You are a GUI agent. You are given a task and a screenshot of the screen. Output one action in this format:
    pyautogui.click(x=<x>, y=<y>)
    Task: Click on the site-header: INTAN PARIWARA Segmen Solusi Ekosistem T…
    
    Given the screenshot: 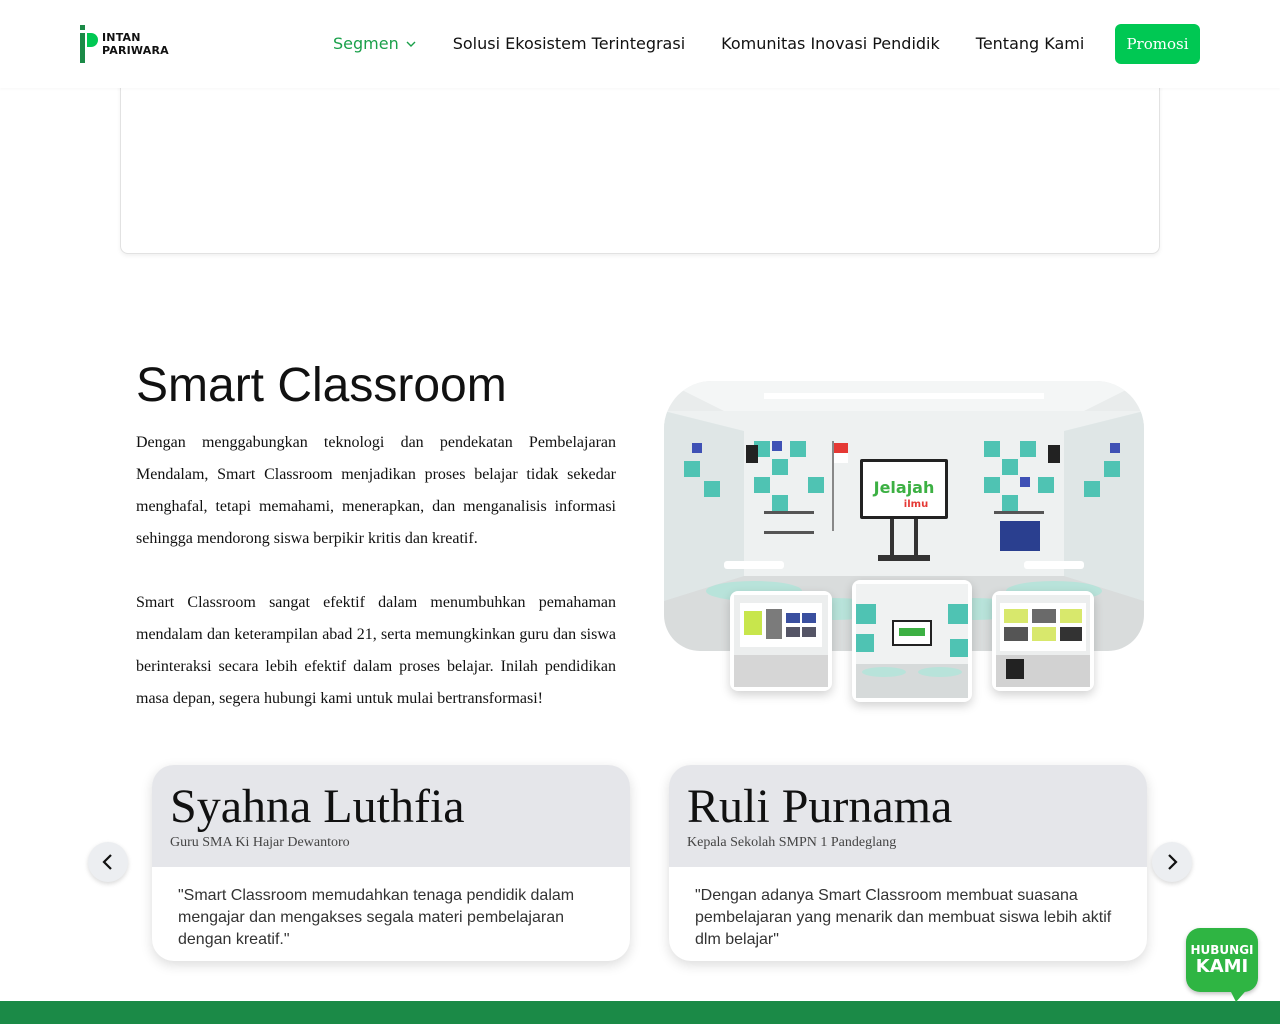 What is the action you would take?
    pyautogui.click(x=640, y=44)
    